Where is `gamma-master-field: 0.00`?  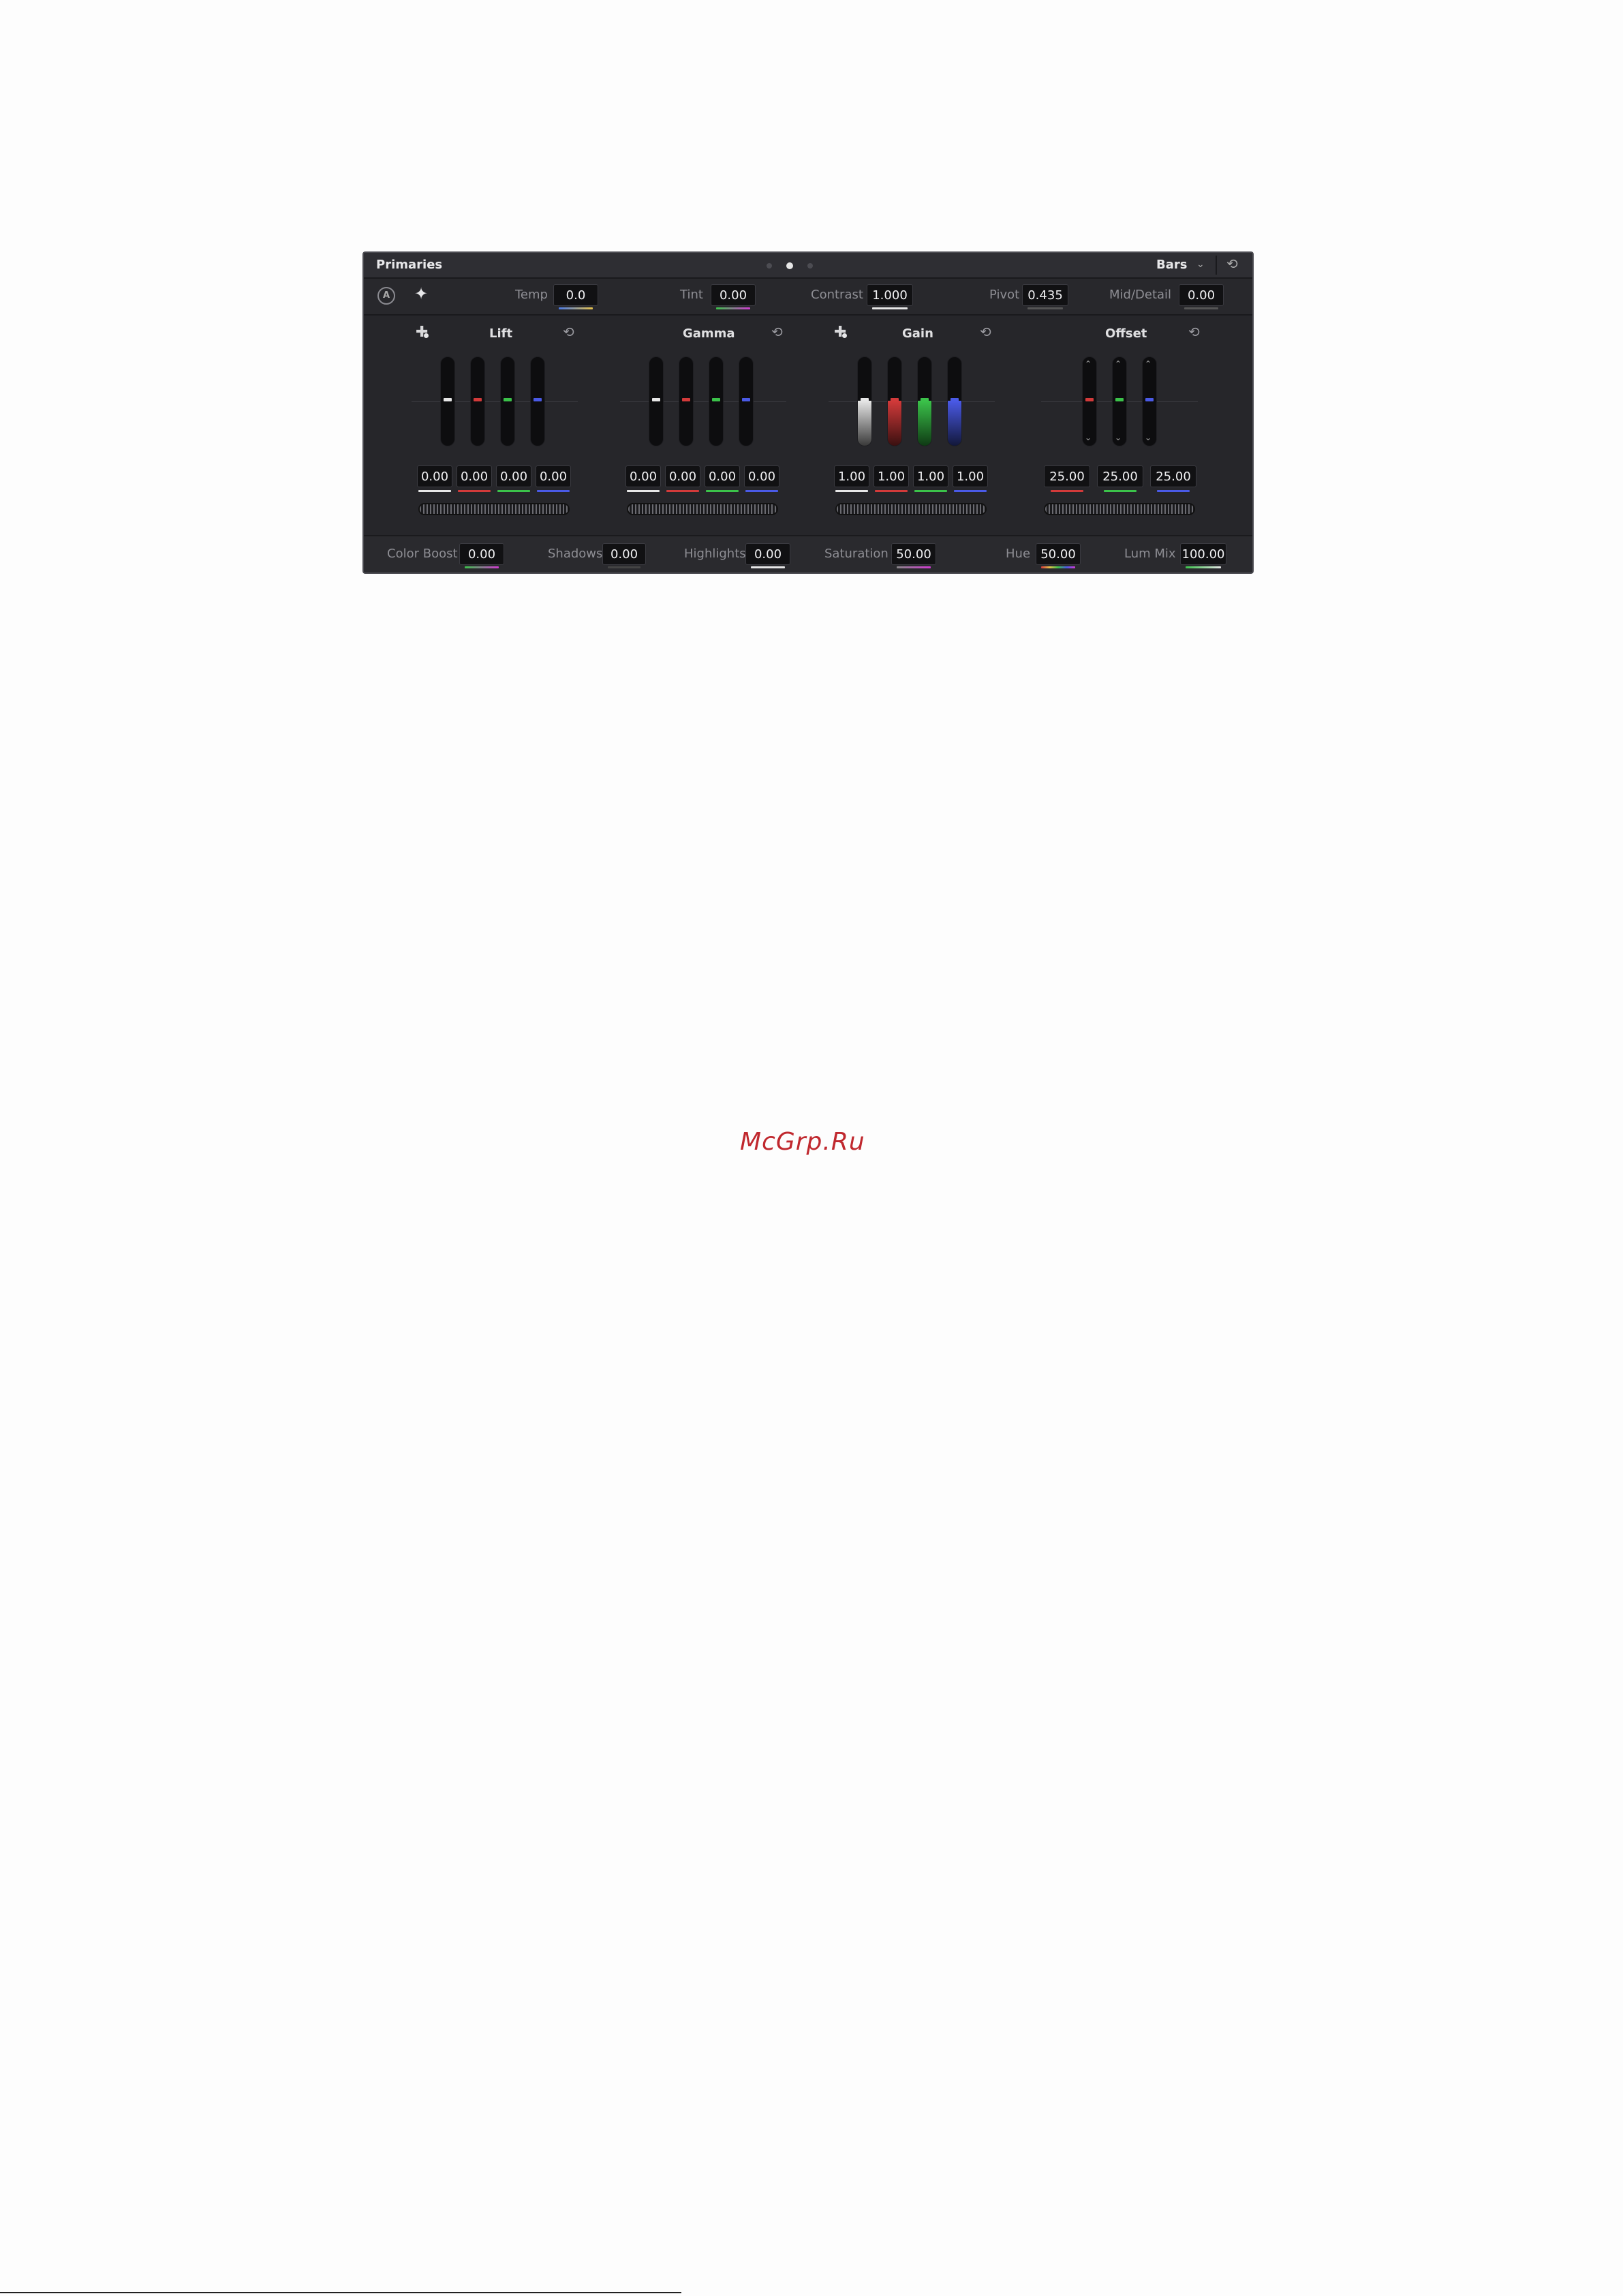
gamma-master-field: 0.00 is located at coordinates (643, 476).